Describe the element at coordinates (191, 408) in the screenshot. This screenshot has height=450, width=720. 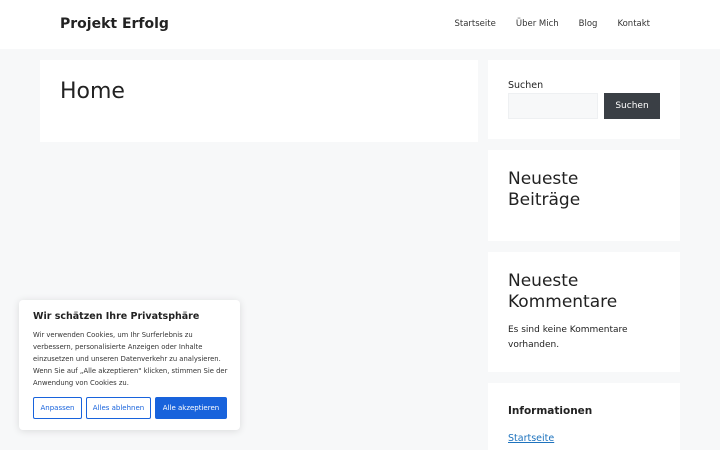
I see `accept-all-button: Alle akzeptieren` at that location.